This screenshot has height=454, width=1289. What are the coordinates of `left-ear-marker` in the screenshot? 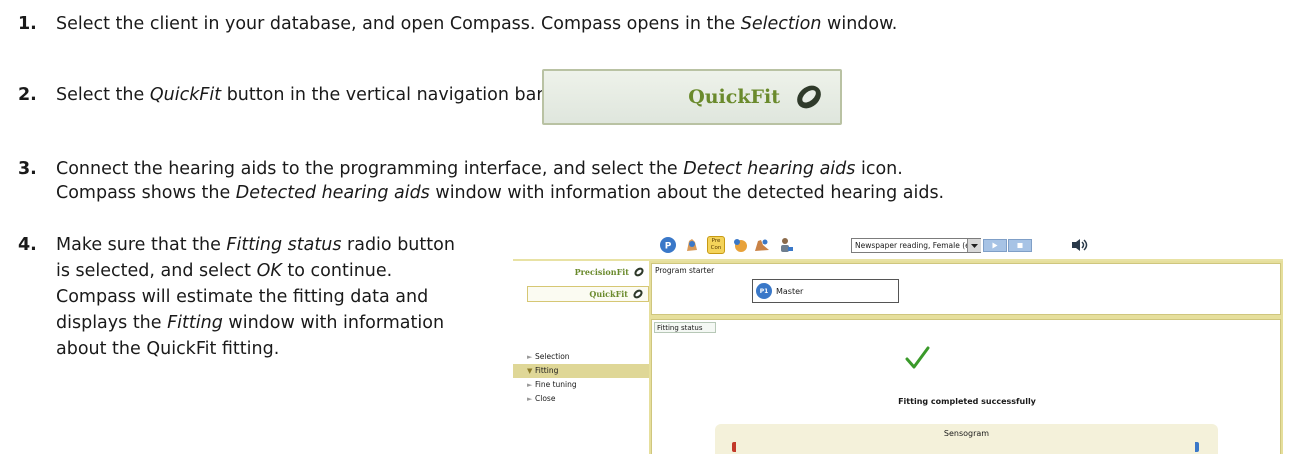 It's located at (734, 447).